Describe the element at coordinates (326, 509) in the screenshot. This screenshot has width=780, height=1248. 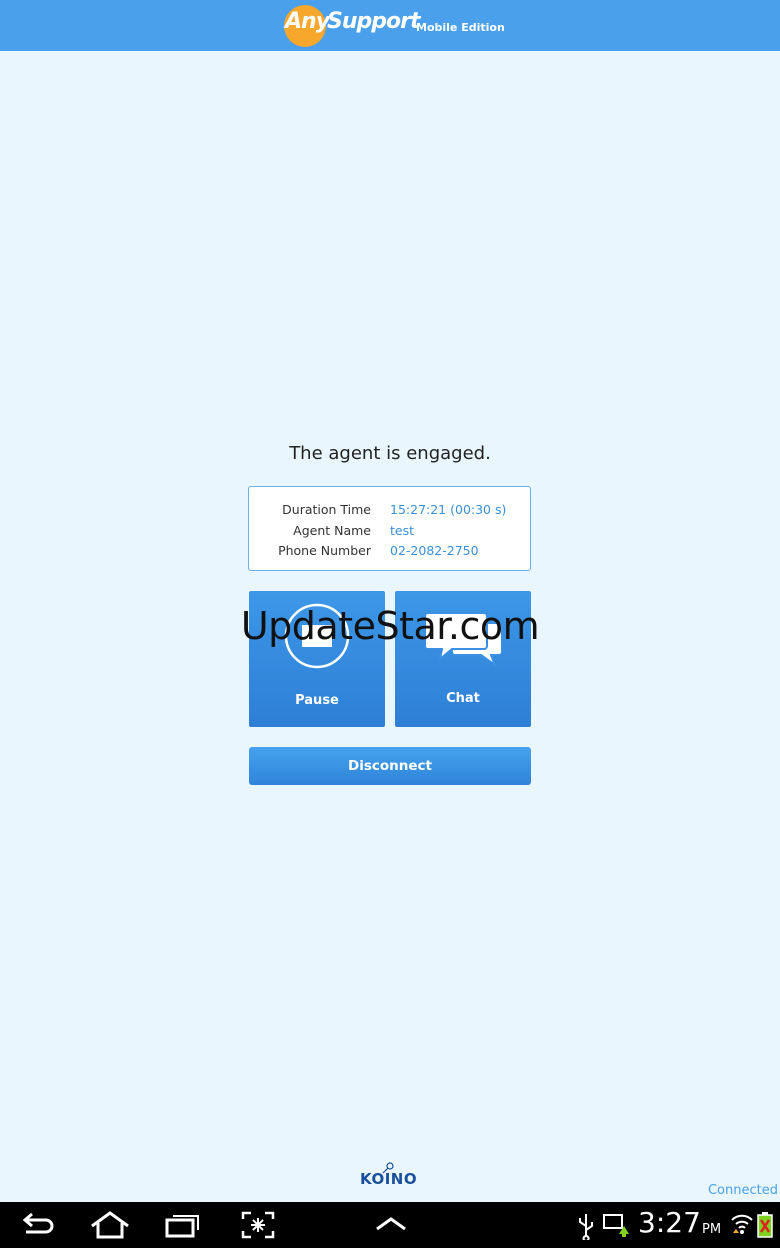
I see `duration-label: Duration Time` at that location.